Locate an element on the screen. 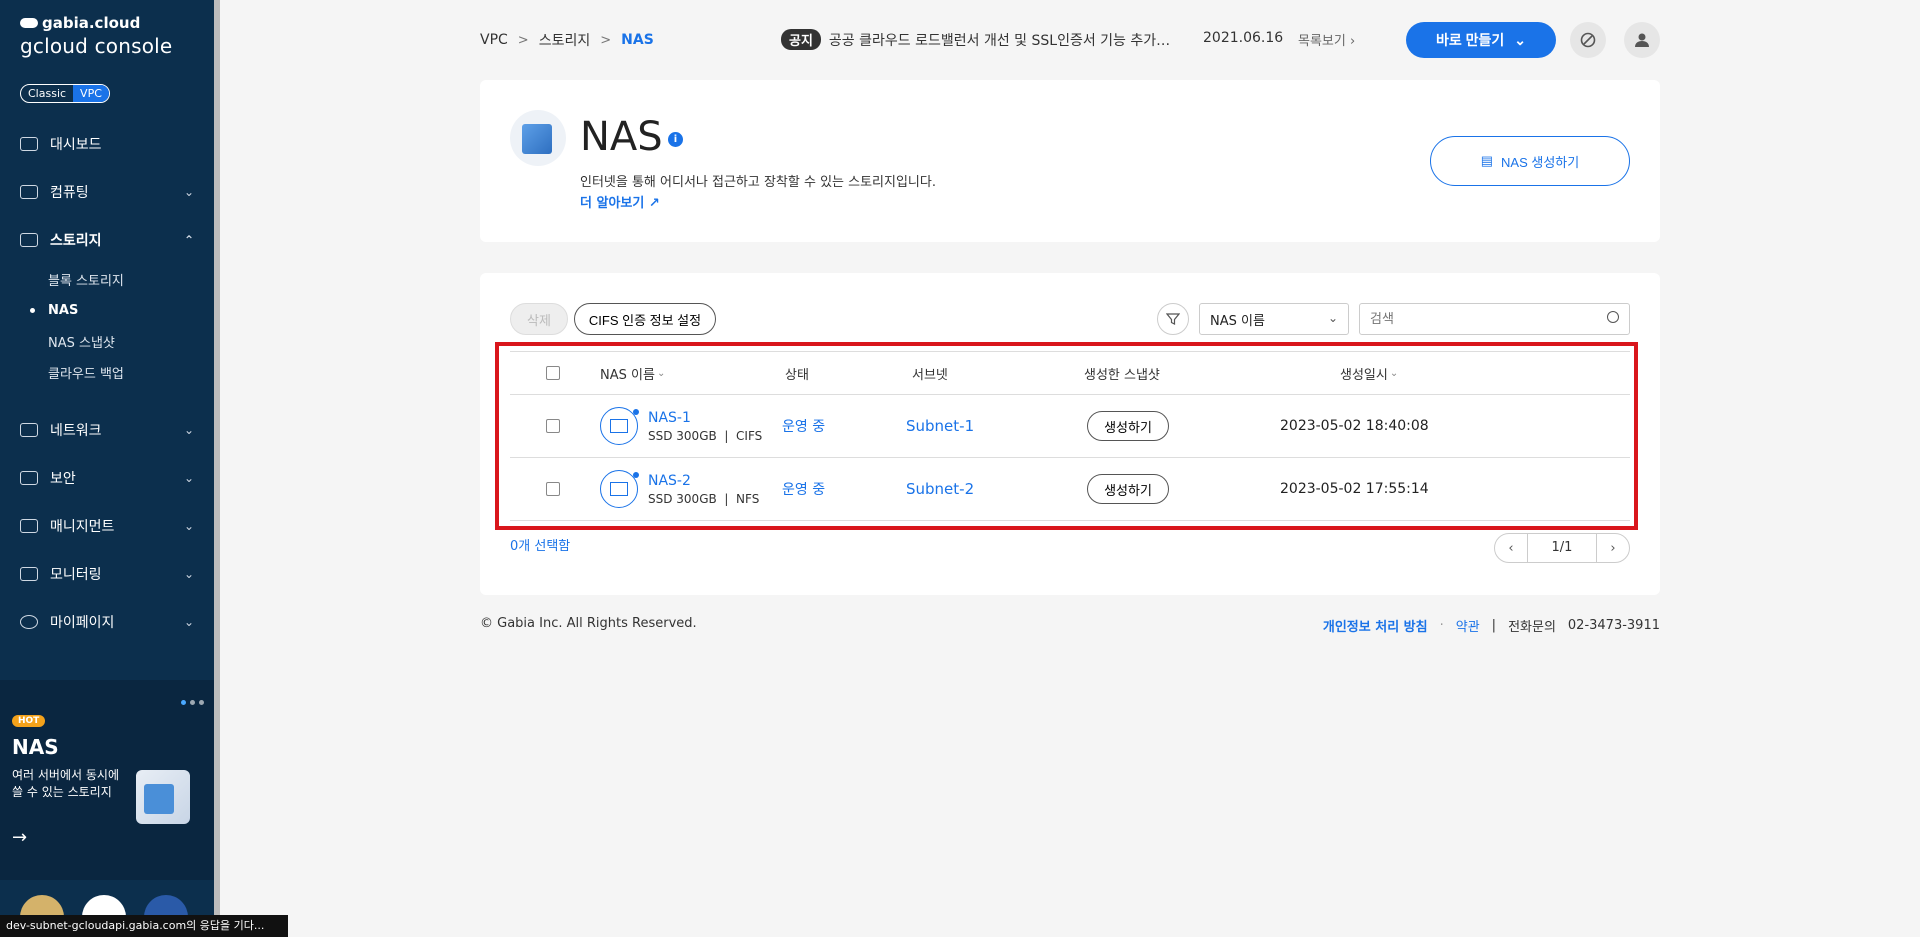 This screenshot has width=1920, height=937. user-icon is located at coordinates (1642, 40).